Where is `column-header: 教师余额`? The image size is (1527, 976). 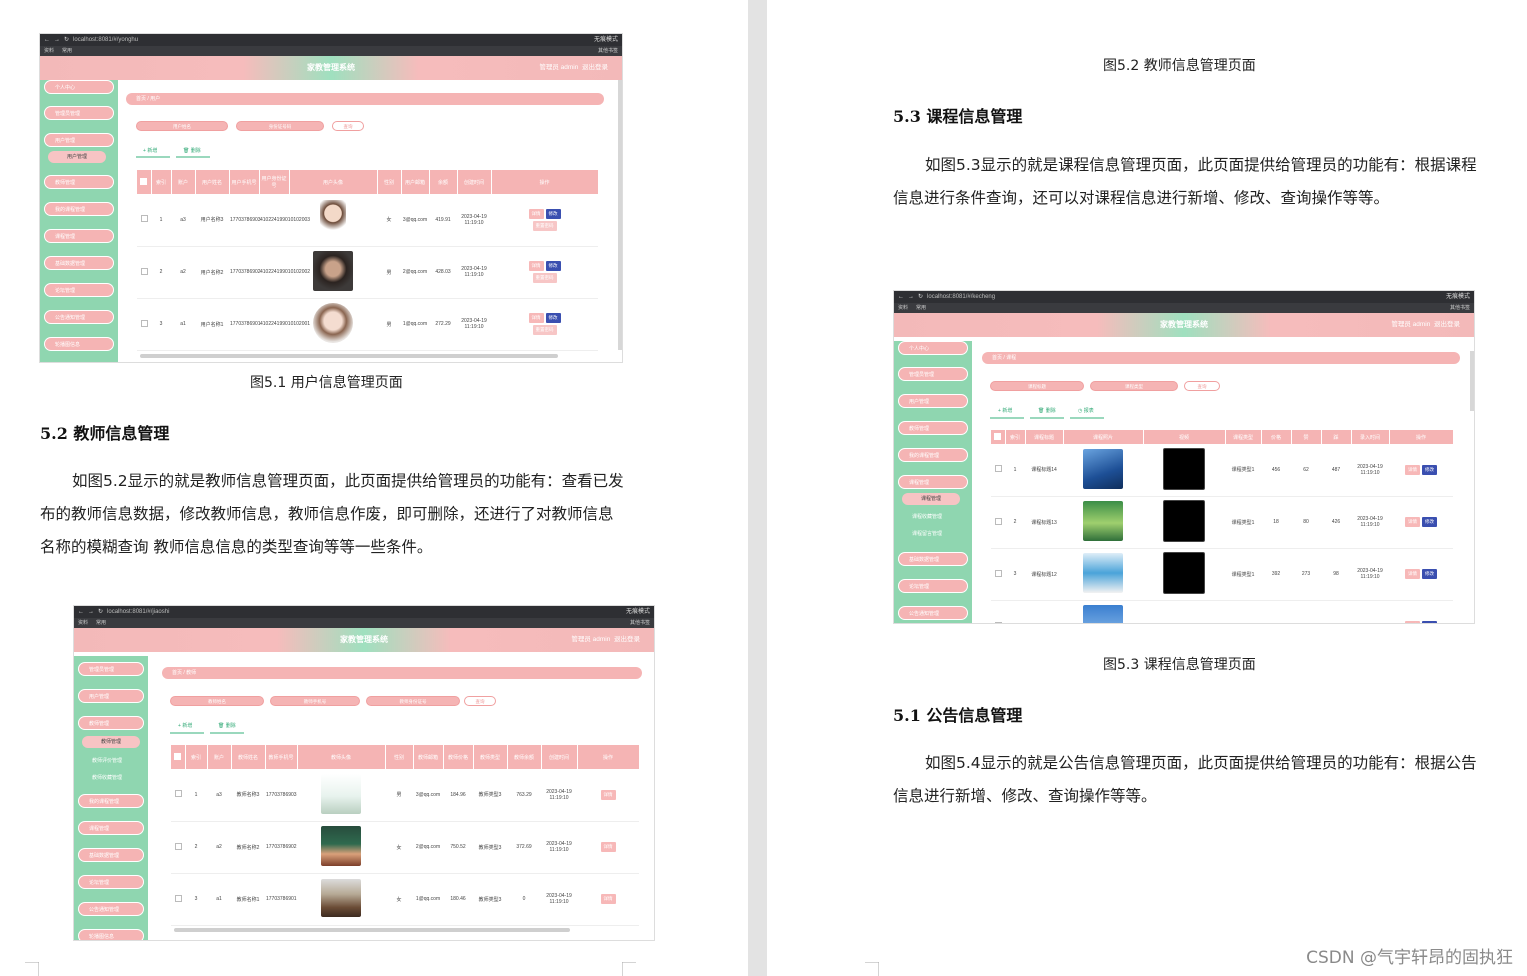 column-header: 教师余额 is located at coordinates (524, 757).